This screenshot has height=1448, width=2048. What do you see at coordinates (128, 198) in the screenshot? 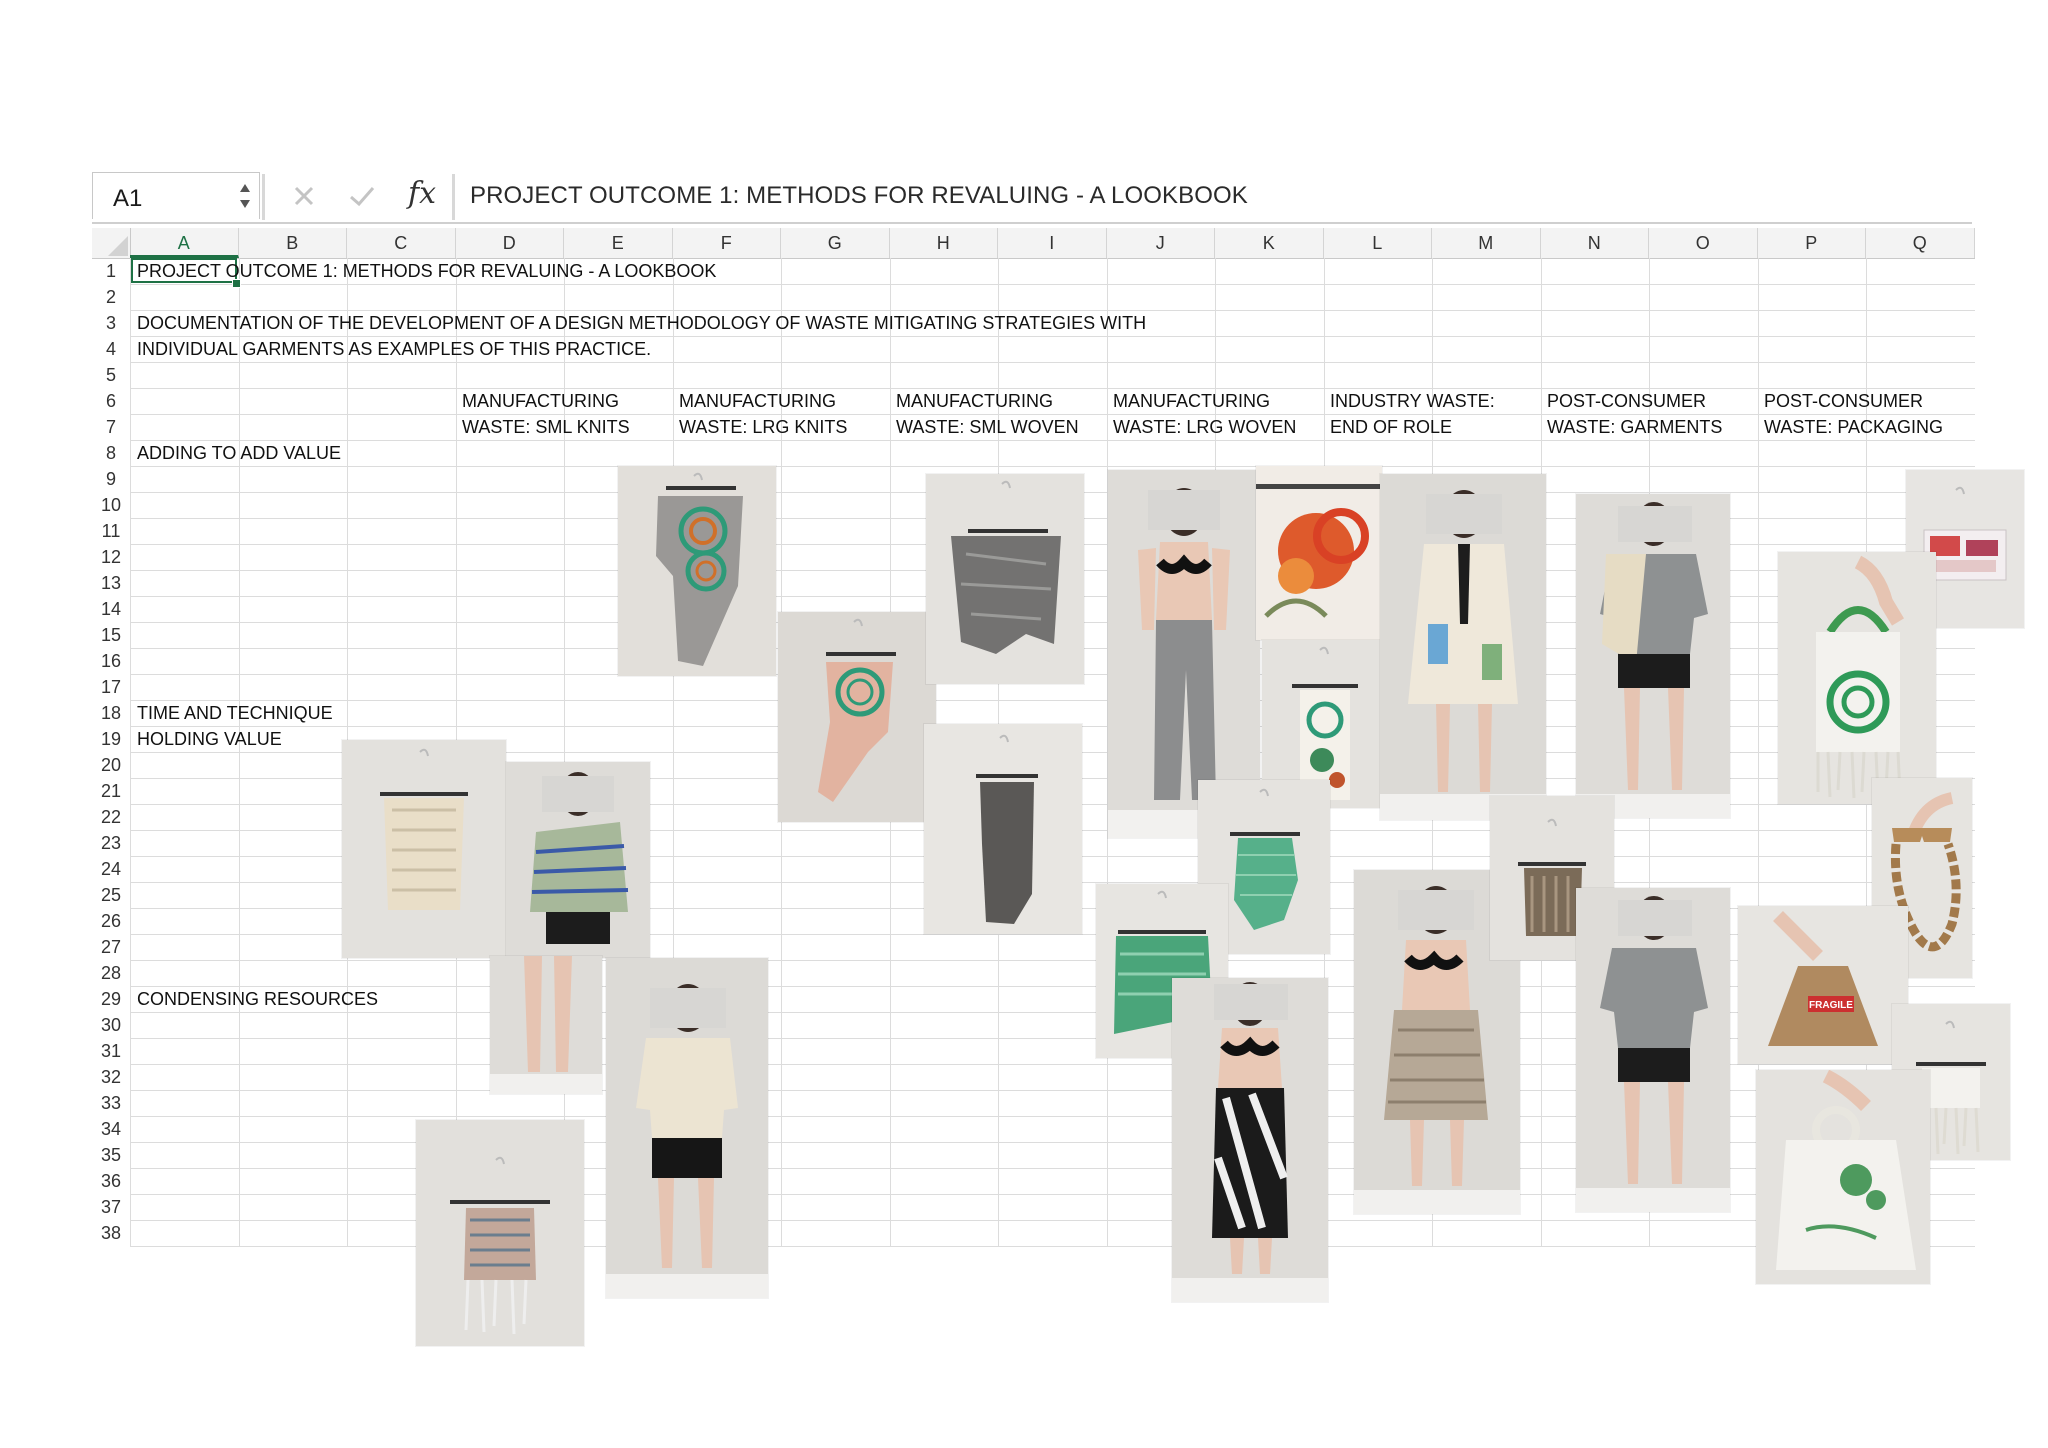
I see `name-box-value: A1` at bounding box center [128, 198].